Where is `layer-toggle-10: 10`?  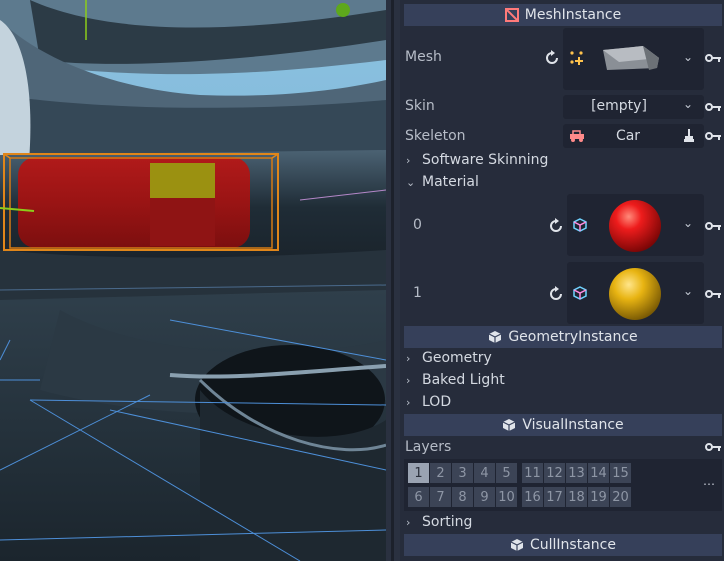
layer-toggle-10: 10 is located at coordinates (506, 497).